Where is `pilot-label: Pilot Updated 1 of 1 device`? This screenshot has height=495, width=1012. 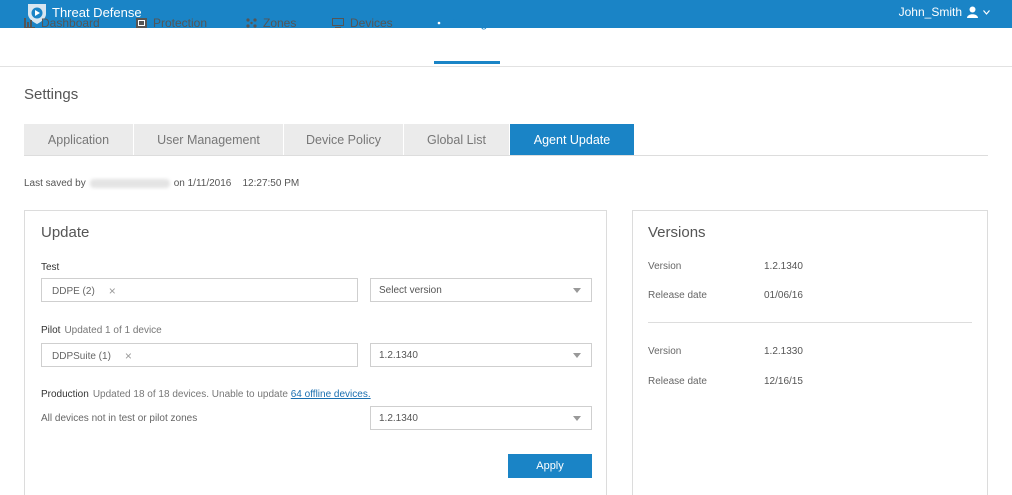
pilot-label: Pilot Updated 1 of 1 device is located at coordinates (101, 330).